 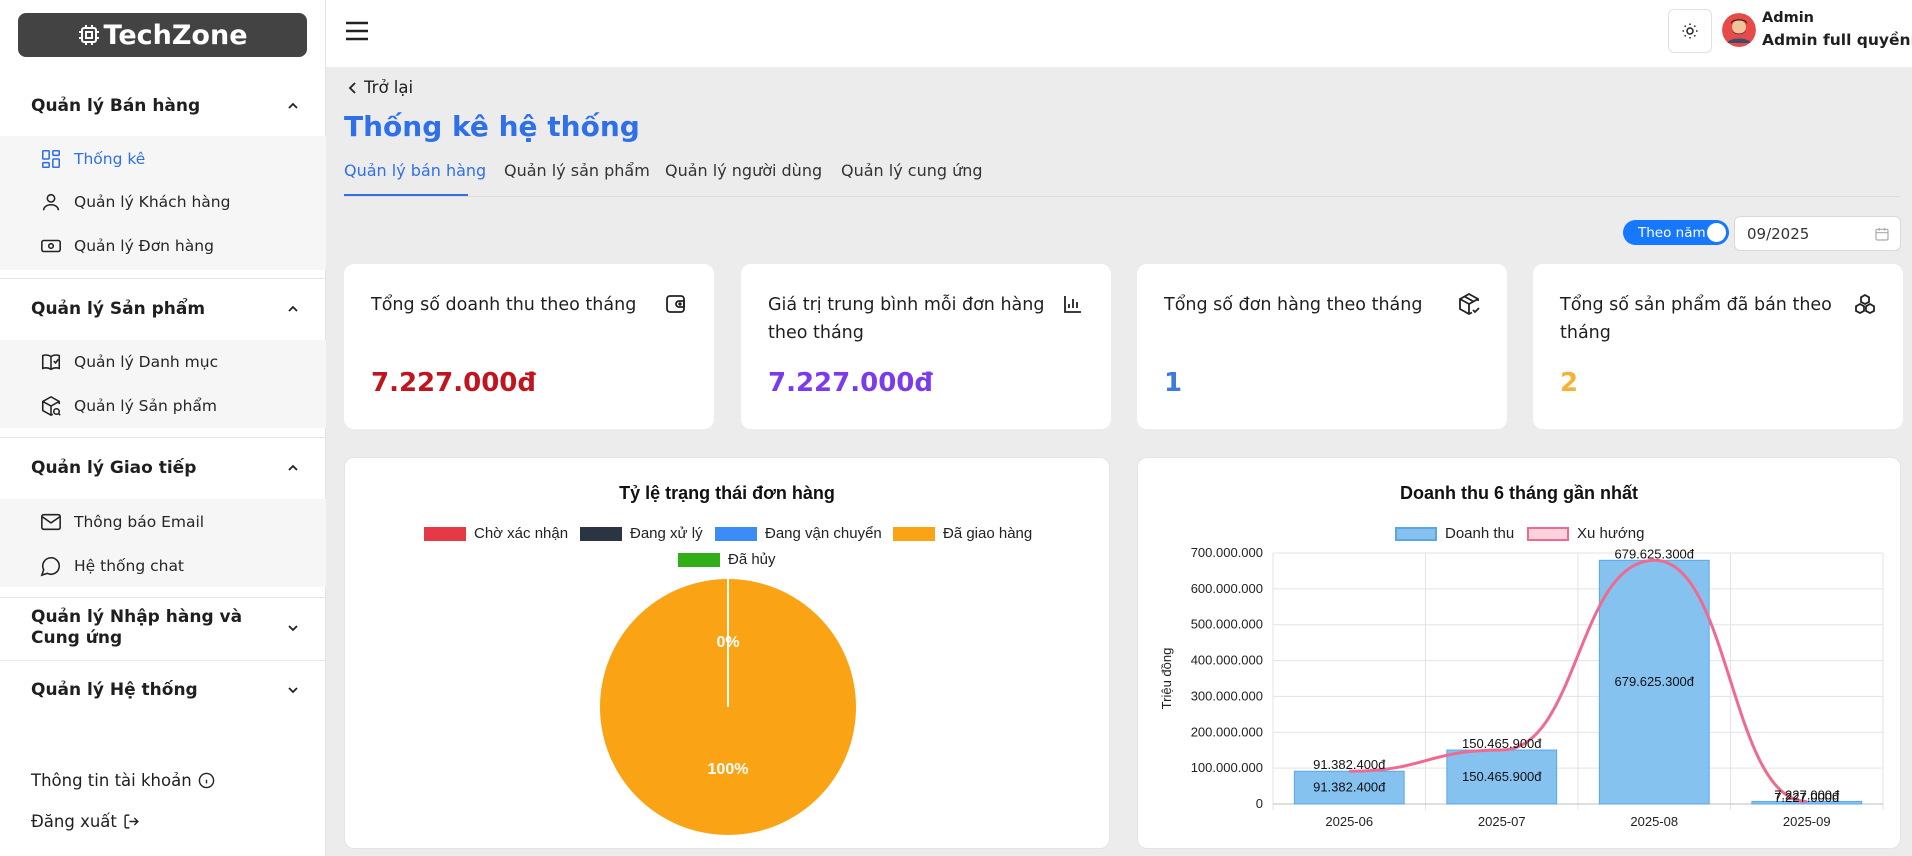 I want to click on money-icon, so click(x=51, y=246).